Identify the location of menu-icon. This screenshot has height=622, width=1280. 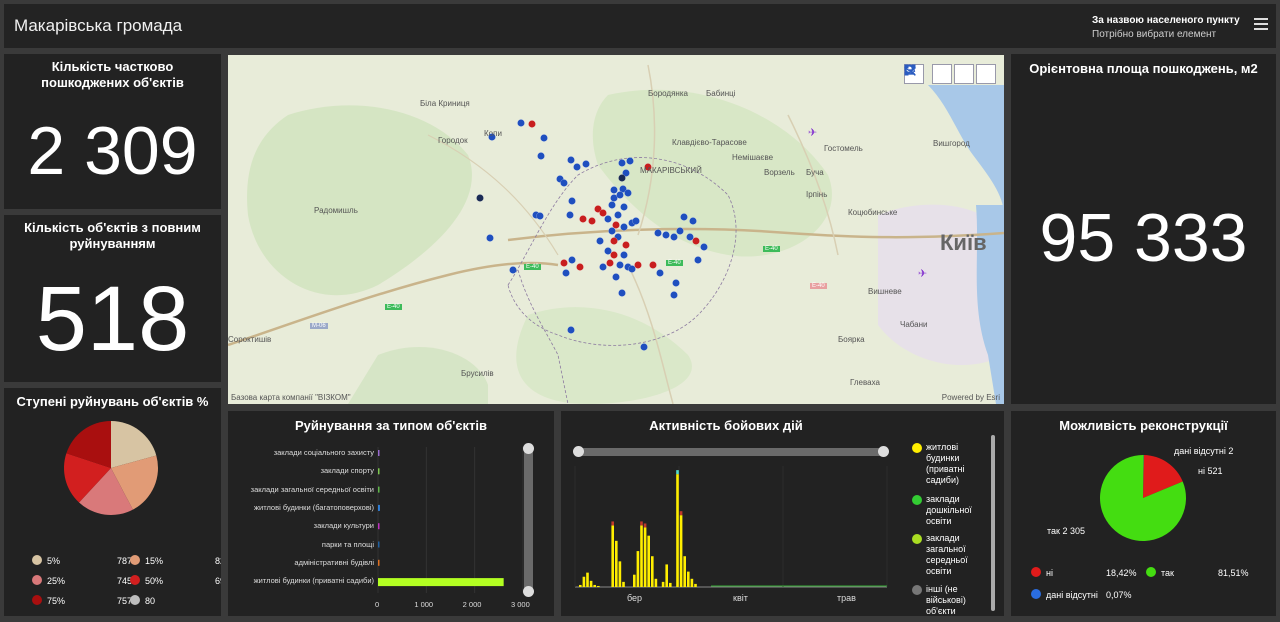
(1261, 24).